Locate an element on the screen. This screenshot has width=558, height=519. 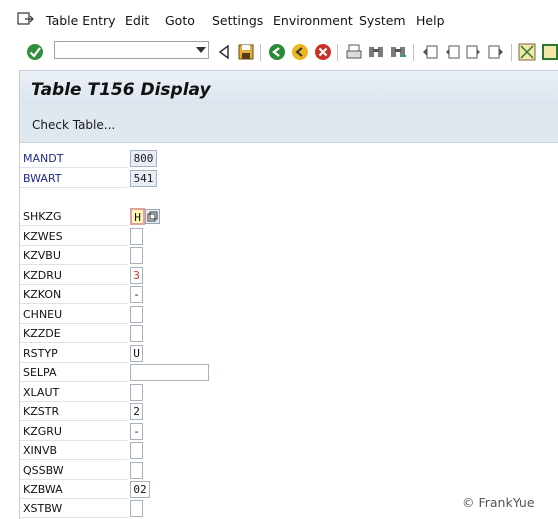
menu-goto: Goto is located at coordinates (180, 20).